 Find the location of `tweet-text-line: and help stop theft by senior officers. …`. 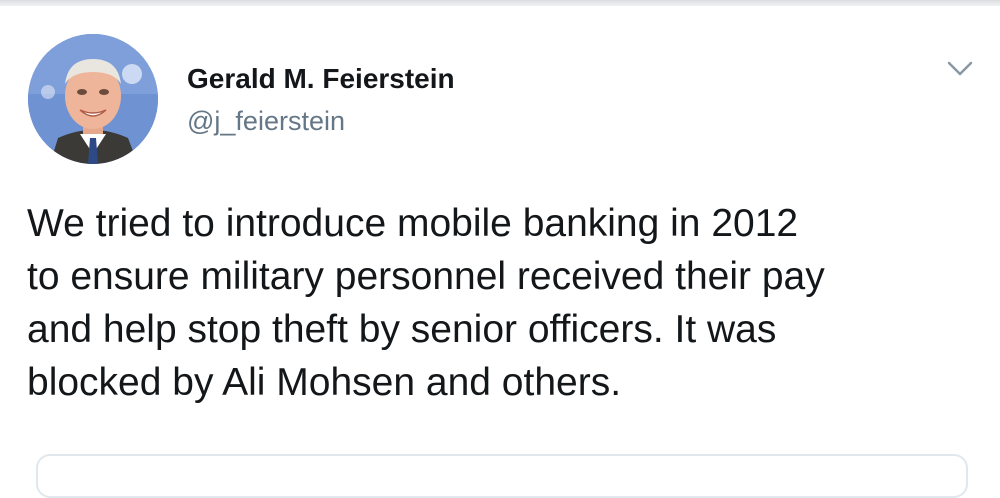

tweet-text-line: and help stop theft by senior officers. … is located at coordinates (402, 329).